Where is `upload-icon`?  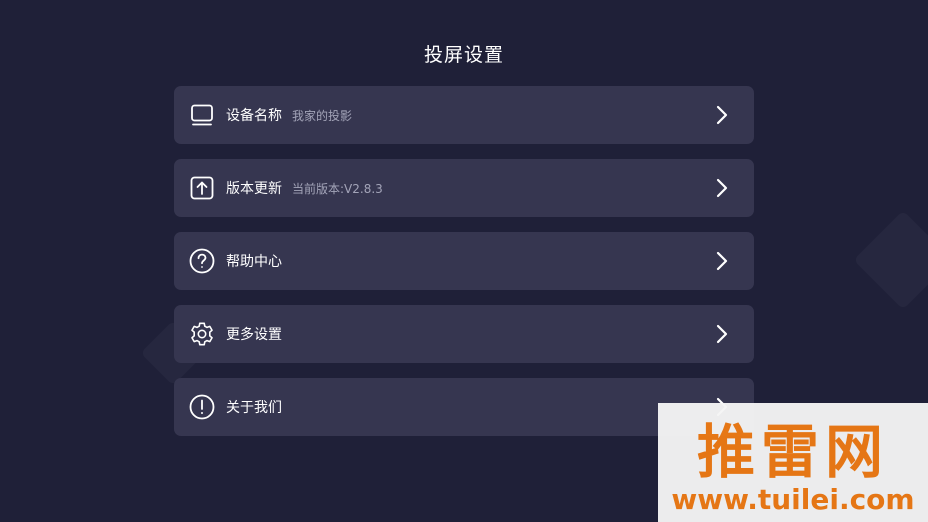 upload-icon is located at coordinates (202, 188).